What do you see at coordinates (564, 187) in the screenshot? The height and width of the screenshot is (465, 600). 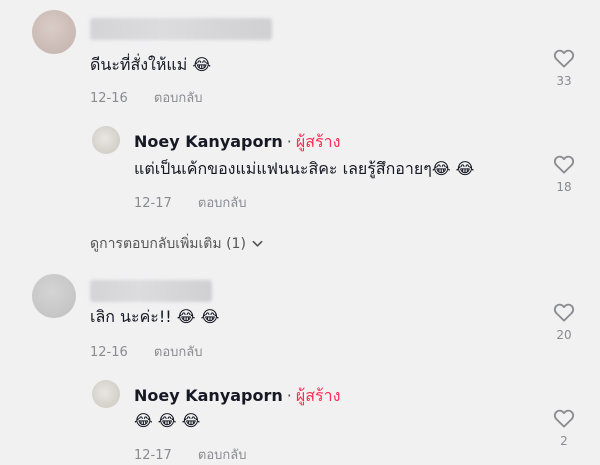 I see `like-count: 18` at bounding box center [564, 187].